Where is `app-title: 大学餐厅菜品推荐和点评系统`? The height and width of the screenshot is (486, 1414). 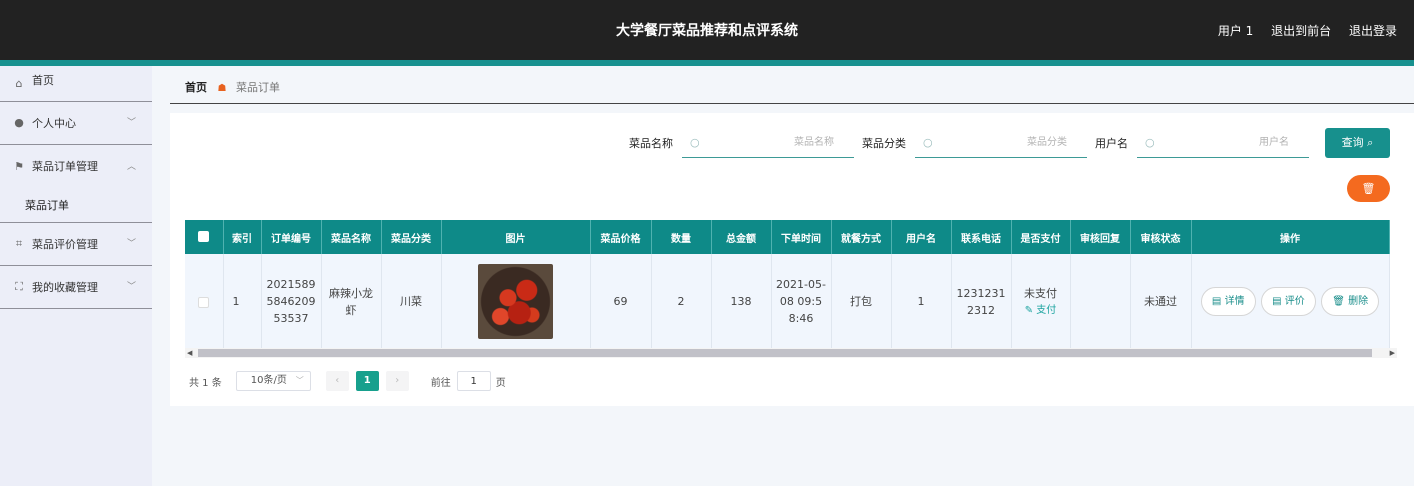
app-title: 大学餐厅菜品推荐和点评系统 is located at coordinates (707, 31).